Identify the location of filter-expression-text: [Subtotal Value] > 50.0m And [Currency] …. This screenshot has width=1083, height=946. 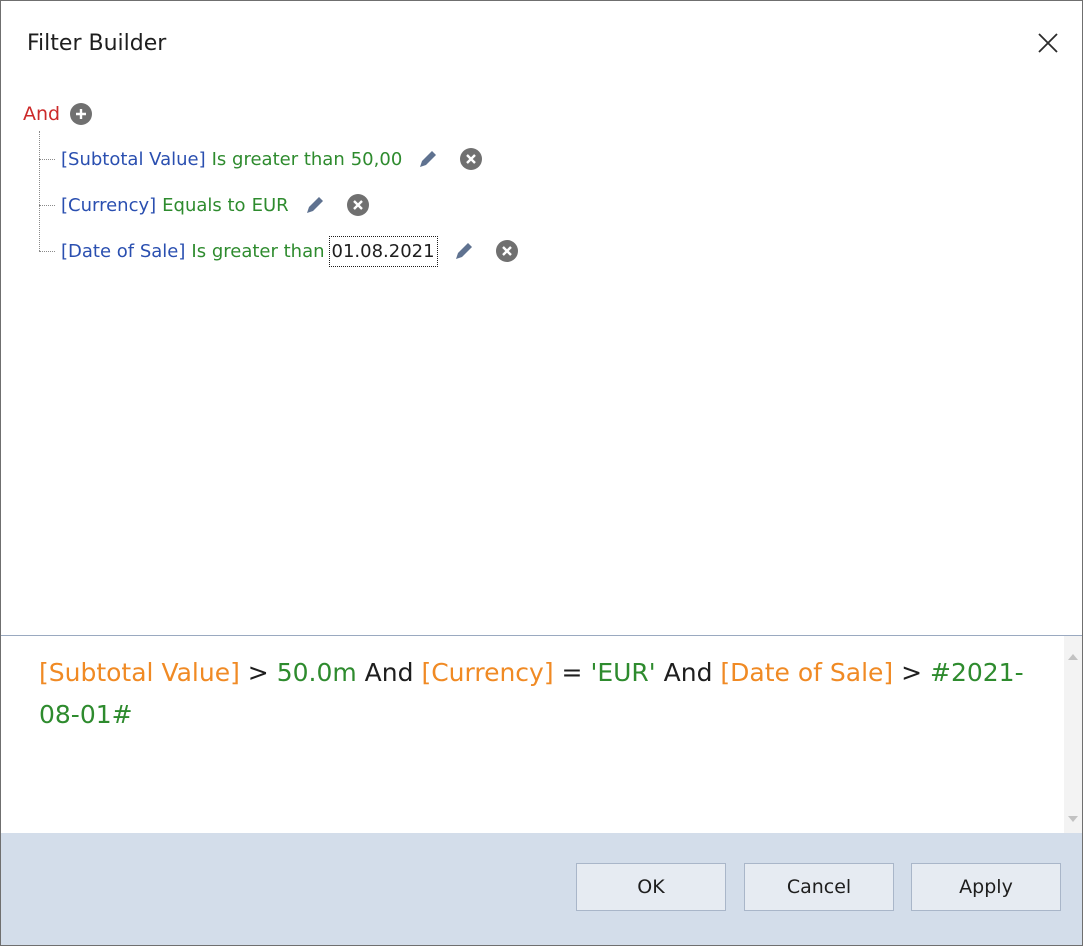
(534, 694).